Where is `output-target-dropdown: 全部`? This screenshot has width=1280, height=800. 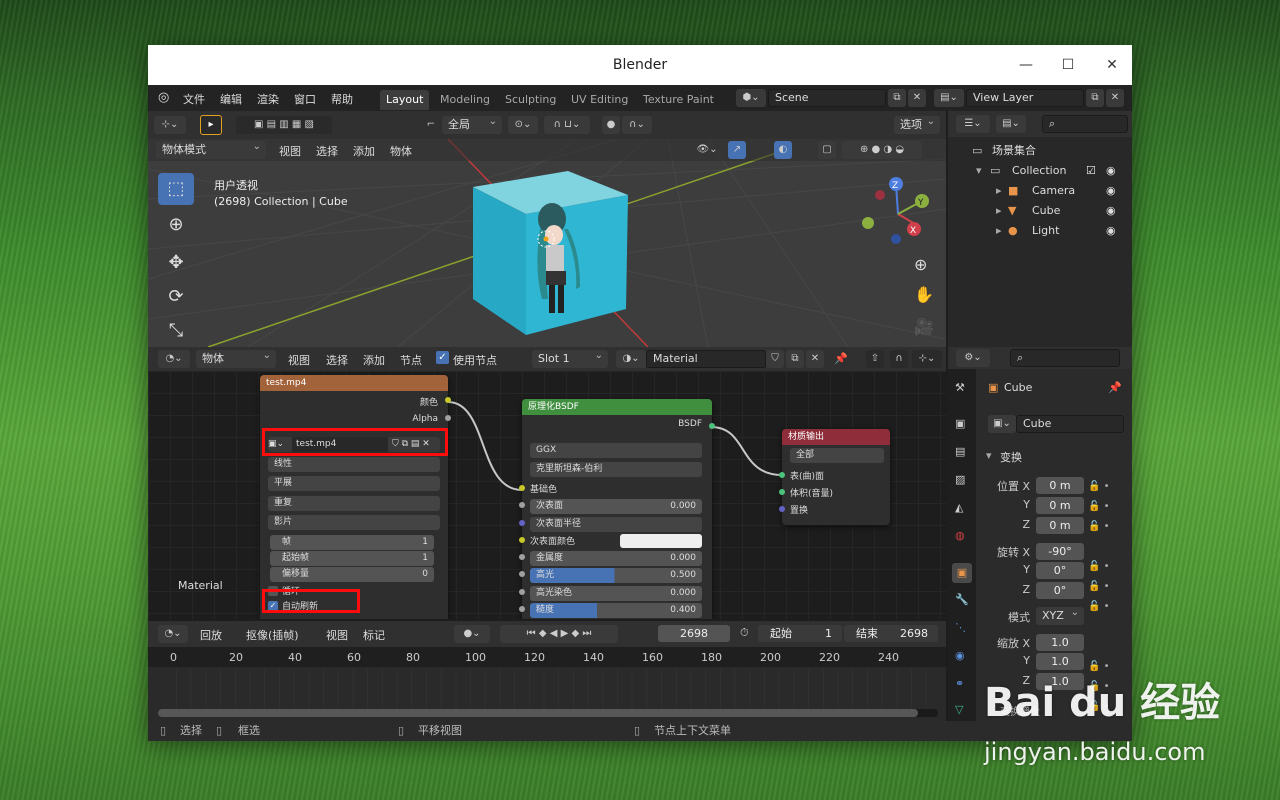
output-target-dropdown: 全部 is located at coordinates (837, 455).